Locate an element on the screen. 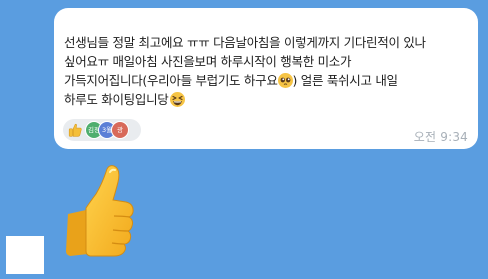  message-line: 가득지어집니다(우리아들 부럽기도 하구요 ) 얼른 푹쉬시고 내일 is located at coordinates (270, 80).